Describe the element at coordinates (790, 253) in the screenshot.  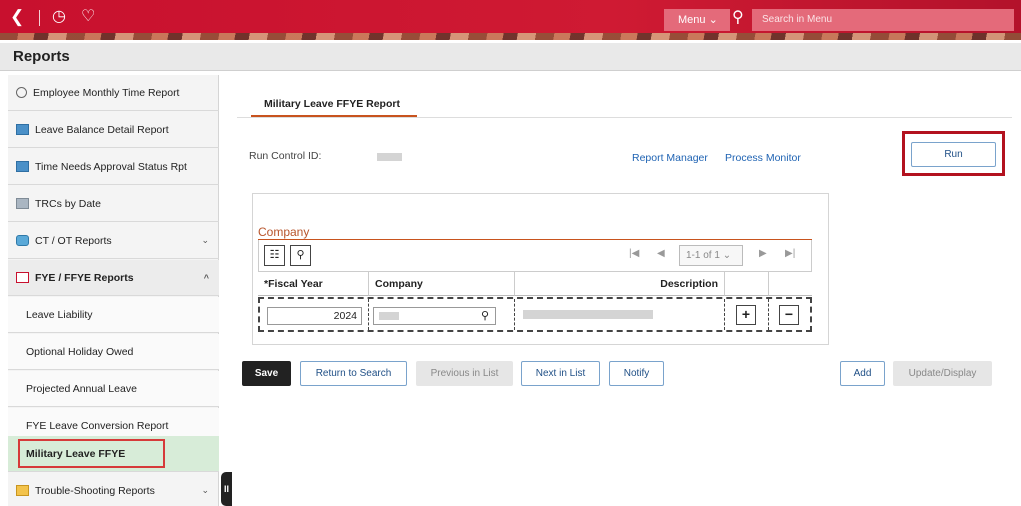
I see `last-page-icon: ▶|` at that location.